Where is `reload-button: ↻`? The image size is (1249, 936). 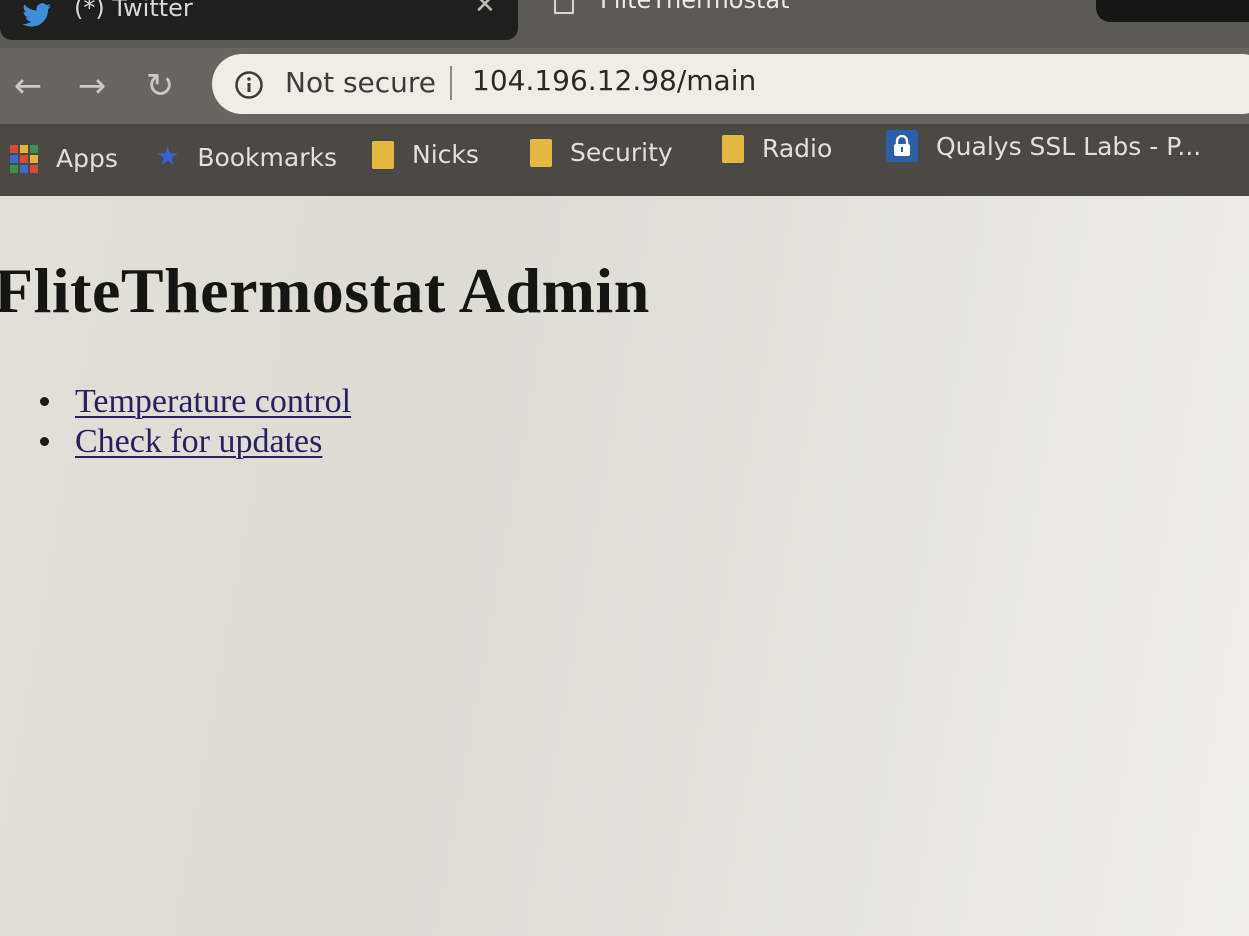
reload-button: ↻ is located at coordinates (160, 86).